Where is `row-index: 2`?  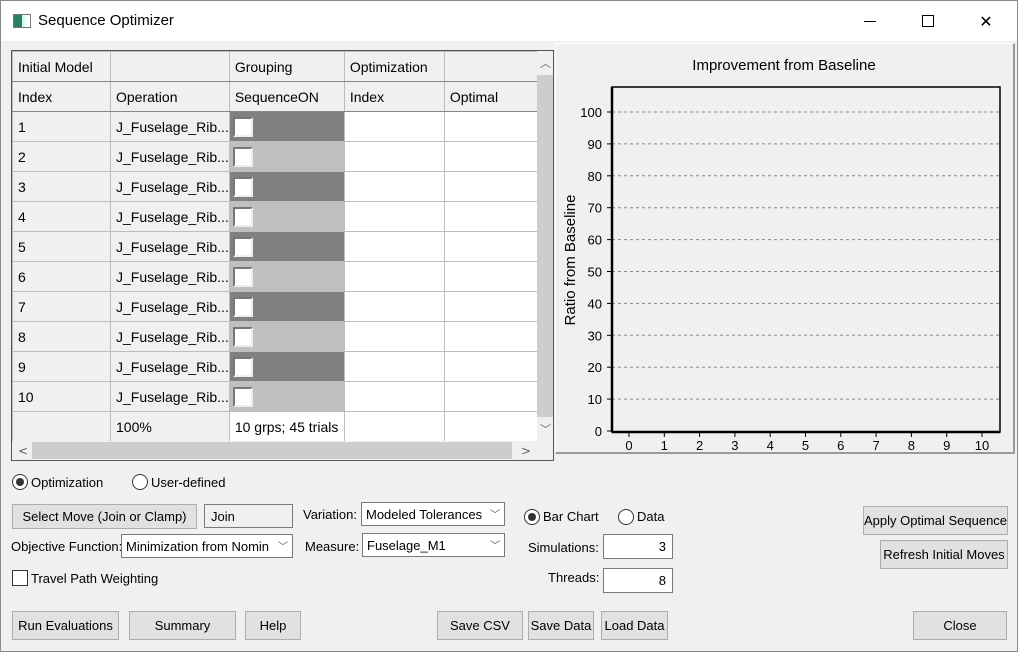
row-index: 2 is located at coordinates (61, 156).